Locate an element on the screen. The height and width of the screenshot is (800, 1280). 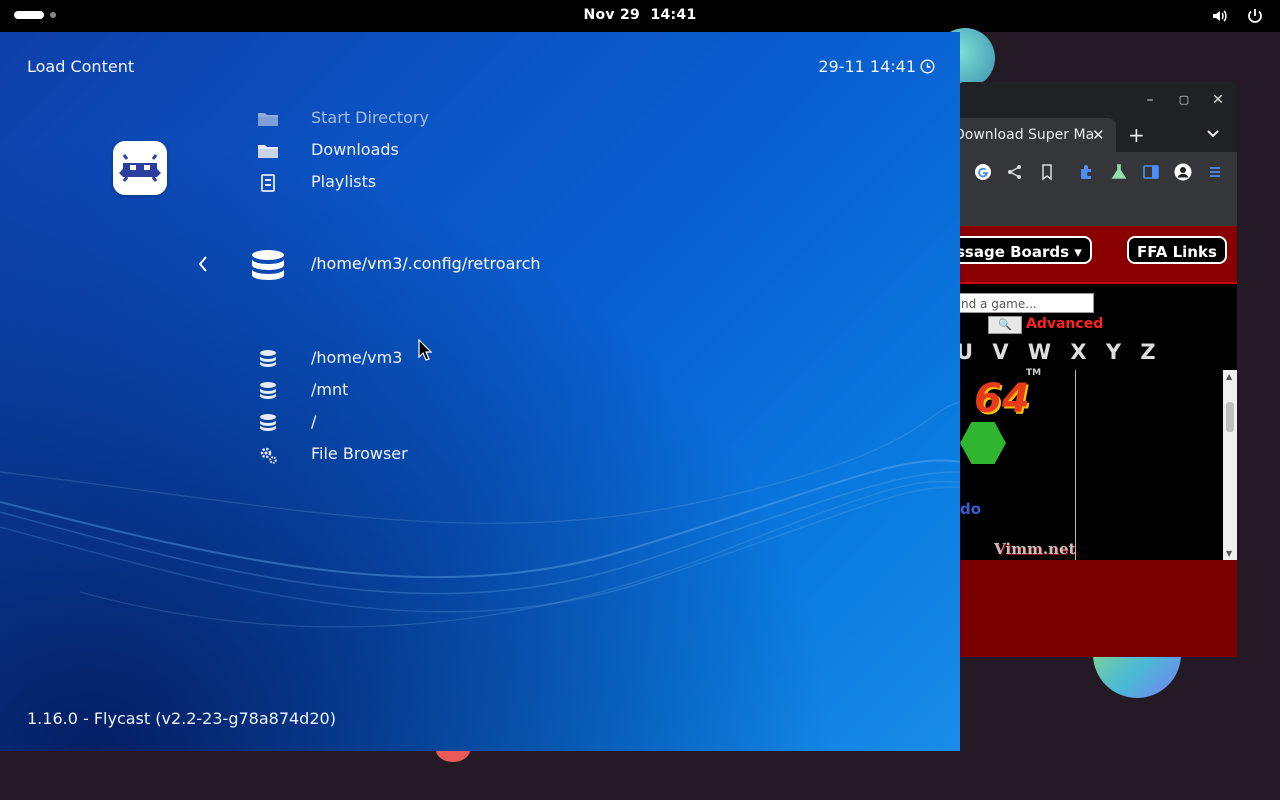
retroarch-clock-text: 29-11 14:41 is located at coordinates (867, 66).